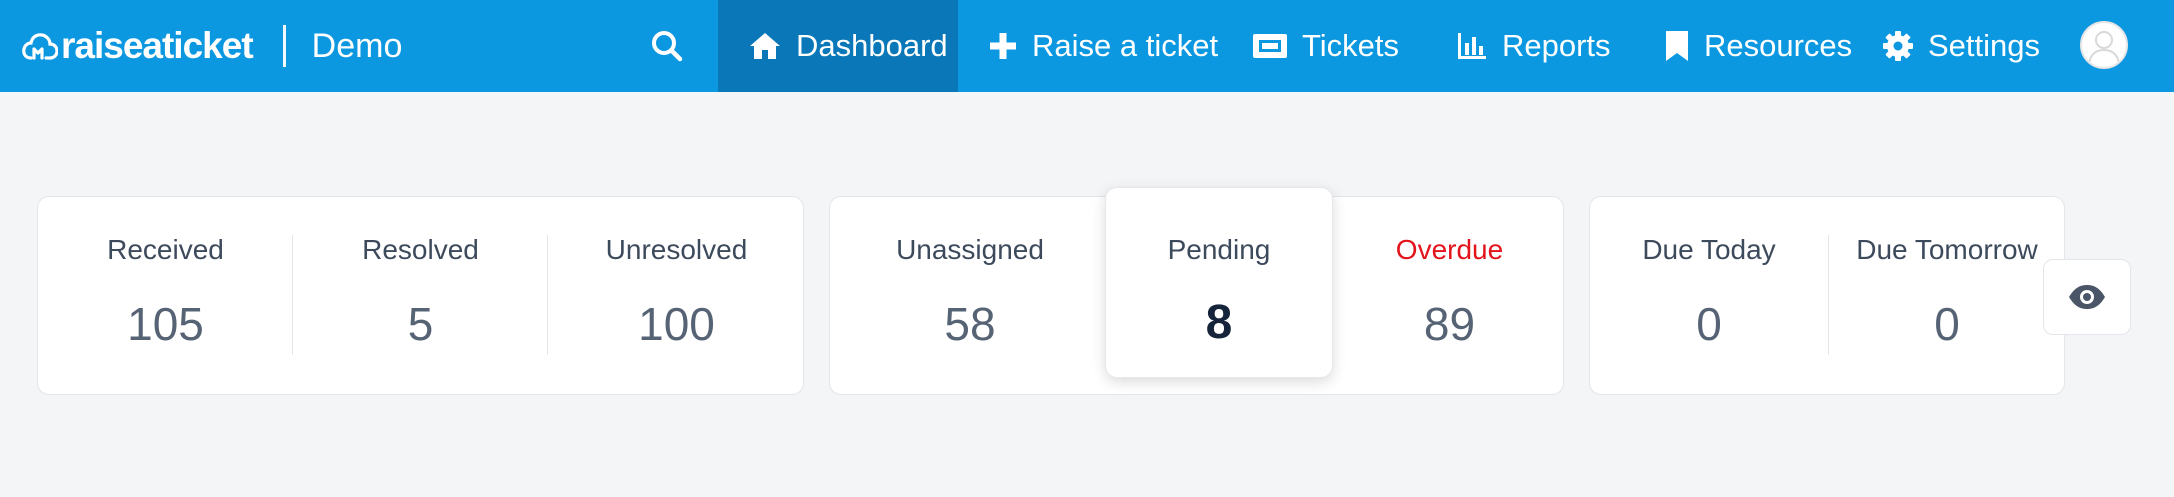 This screenshot has height=497, width=2174. What do you see at coordinates (40, 46) in the screenshot?
I see `cloud-logo-icon` at bounding box center [40, 46].